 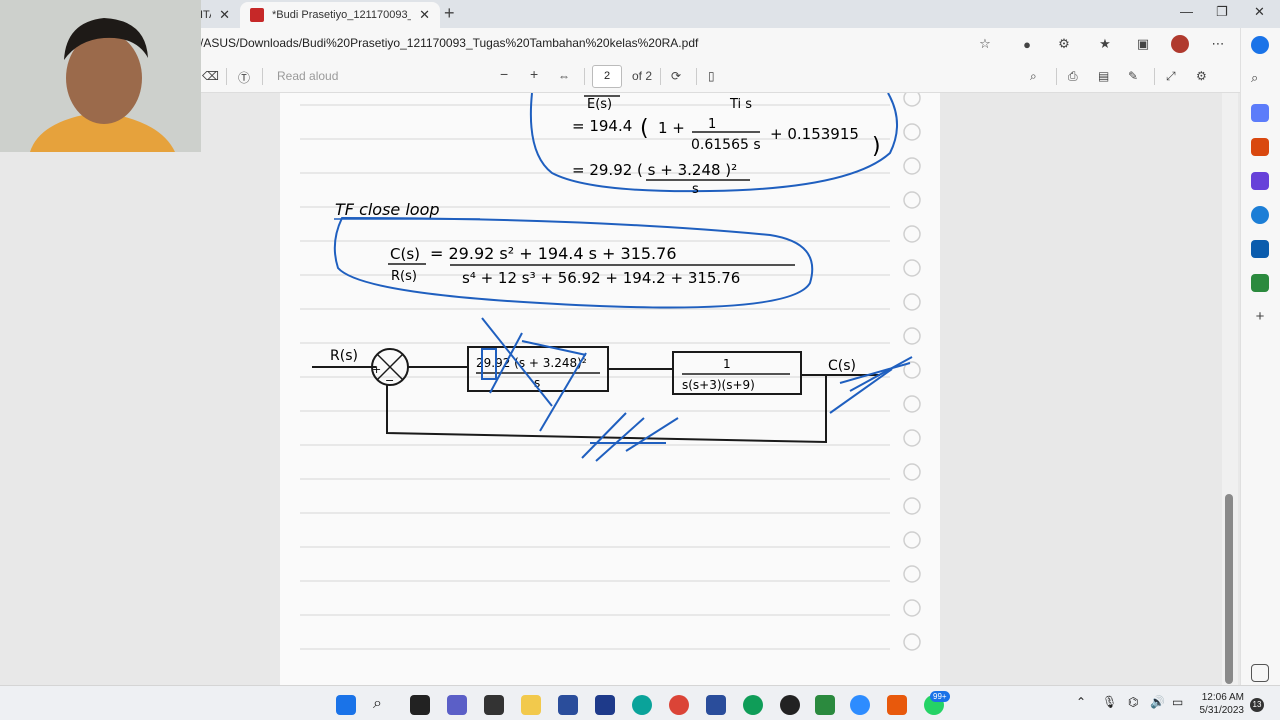 I want to click on eq-line3-den: s, so click(x=695, y=189).